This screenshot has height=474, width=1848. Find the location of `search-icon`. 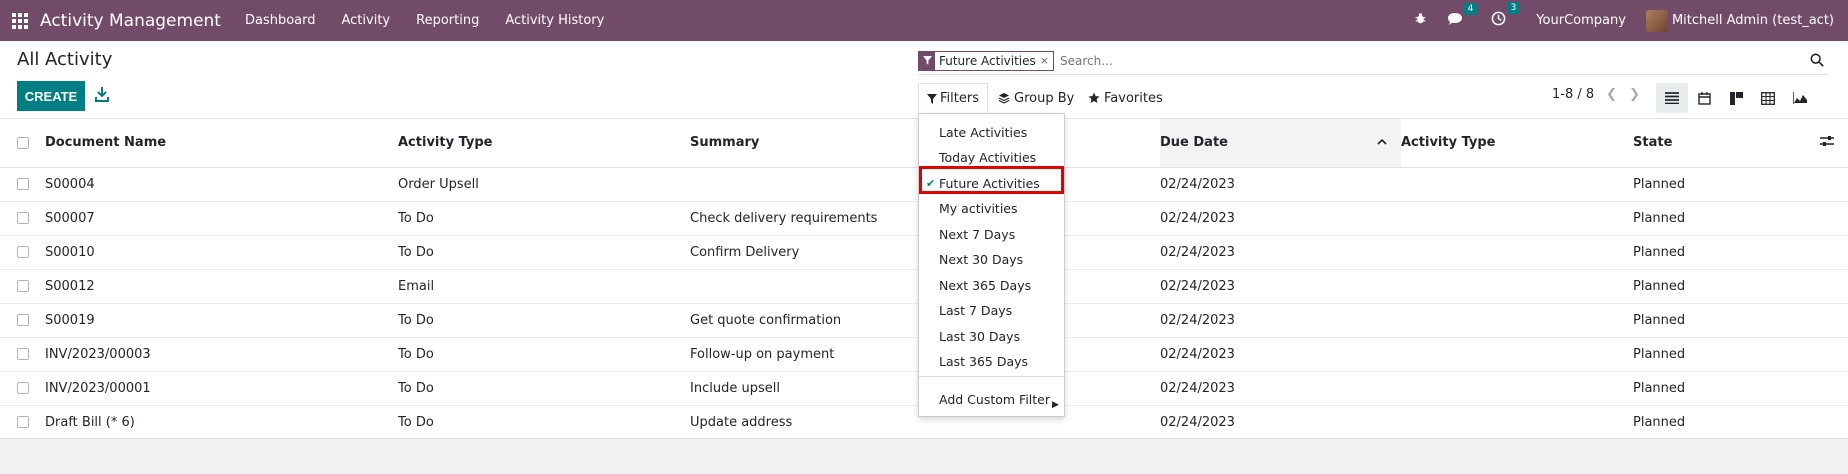

search-icon is located at coordinates (1817, 62).